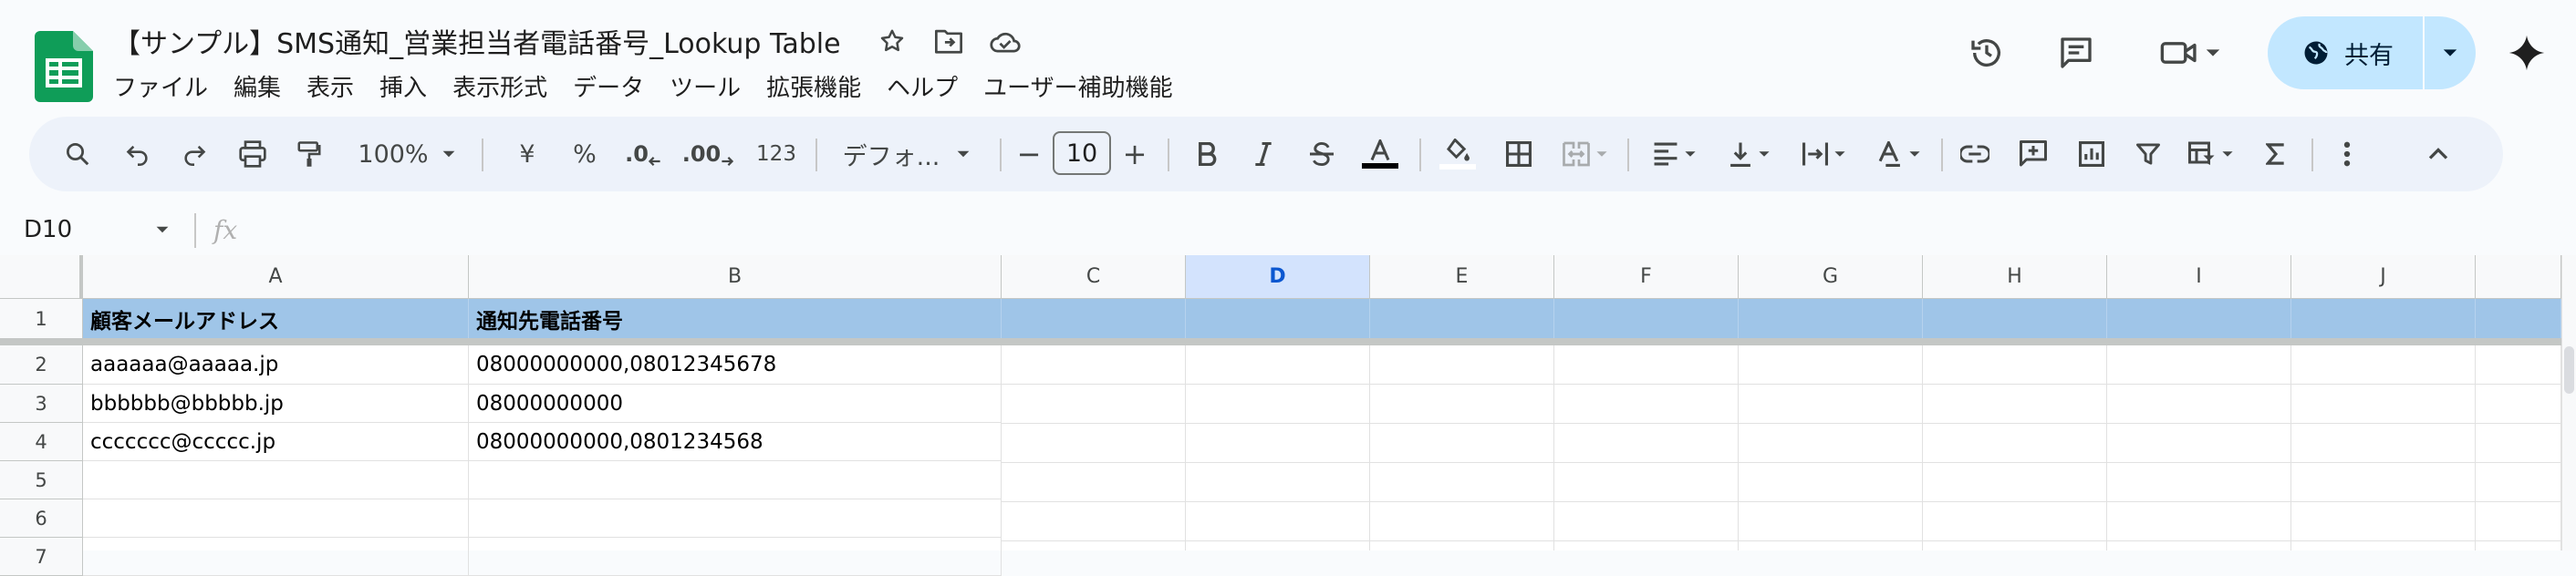 The image size is (2576, 576). Describe the element at coordinates (1646, 448) in the screenshot. I see `cells-column-f` at that location.